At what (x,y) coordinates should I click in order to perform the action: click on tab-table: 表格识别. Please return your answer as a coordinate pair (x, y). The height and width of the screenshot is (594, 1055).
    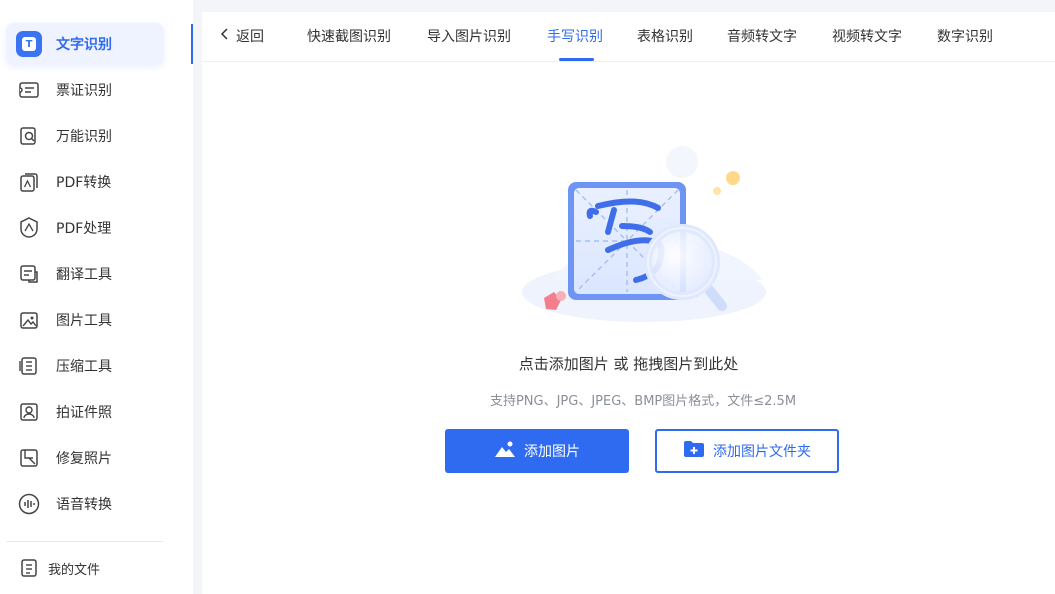
    Looking at the image, I should click on (665, 36).